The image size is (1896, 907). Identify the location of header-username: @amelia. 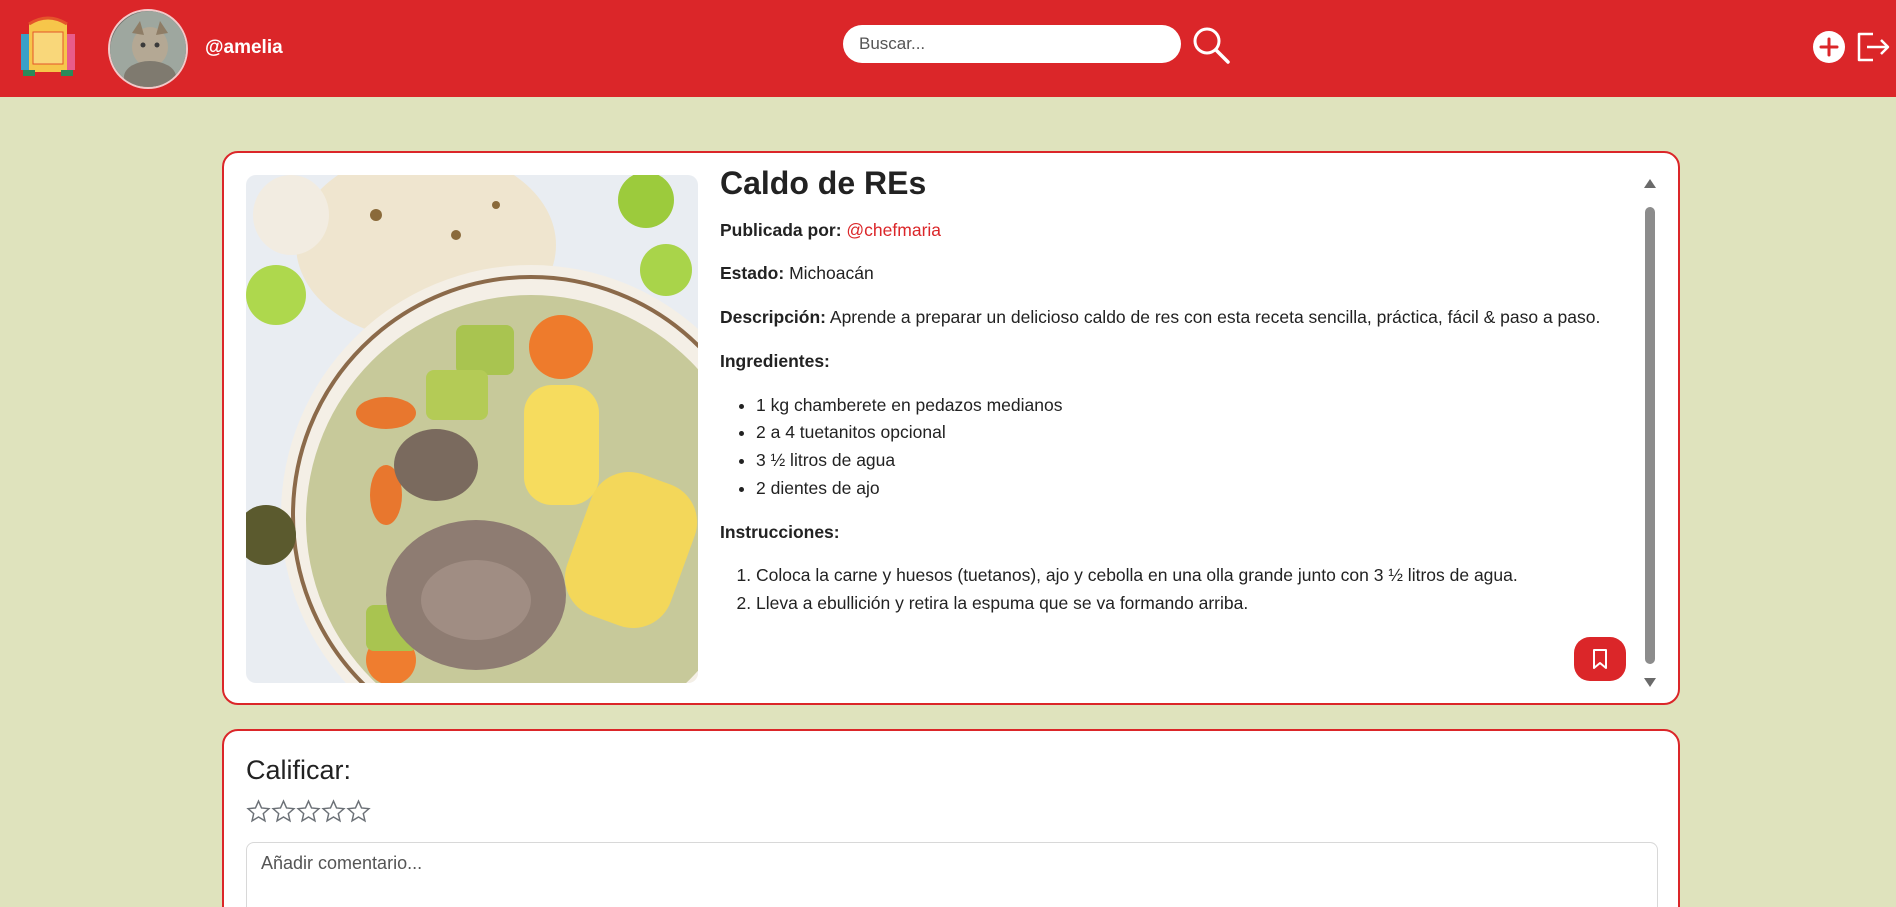
(244, 48).